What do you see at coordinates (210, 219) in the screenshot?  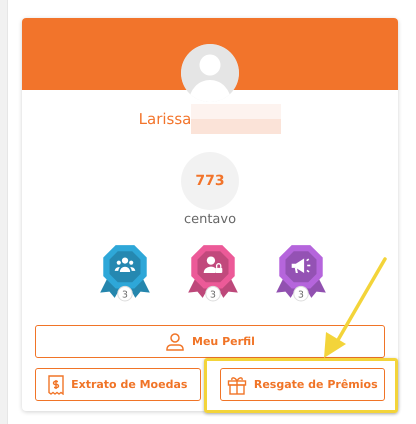 I see `coin-unit: centavo` at bounding box center [210, 219].